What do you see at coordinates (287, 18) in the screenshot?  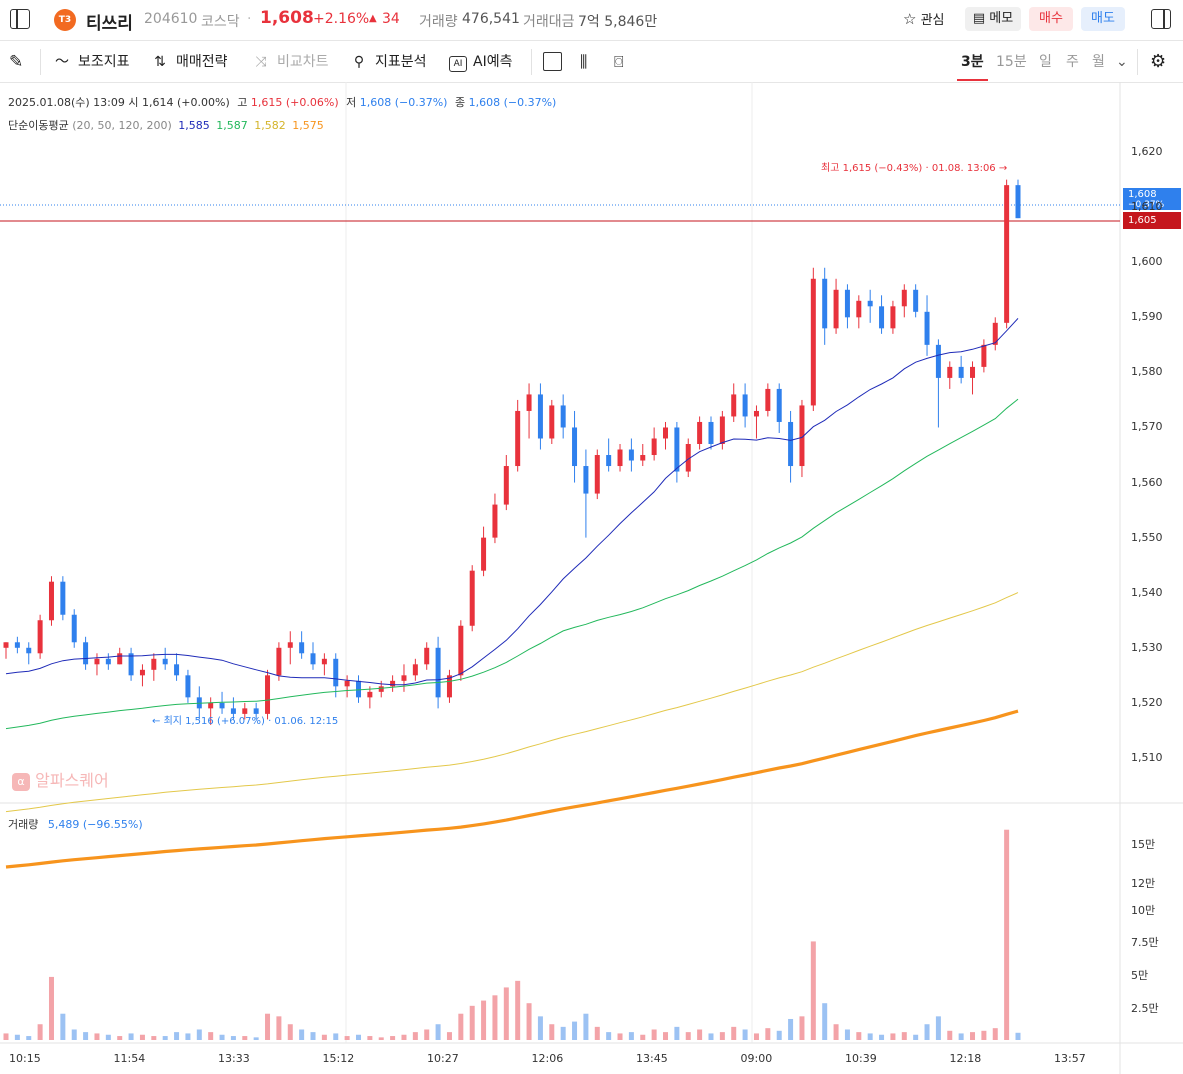 I see `current-price: 1,608` at bounding box center [287, 18].